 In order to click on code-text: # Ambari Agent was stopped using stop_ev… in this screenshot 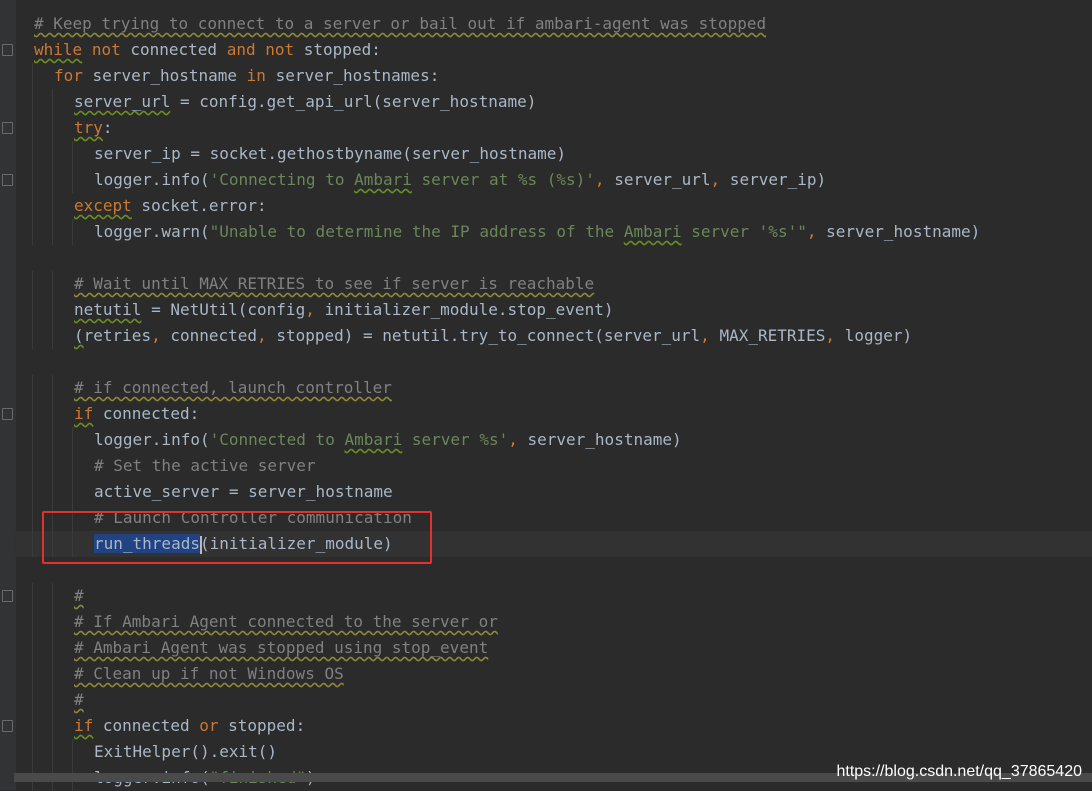, I will do `click(251, 647)`.